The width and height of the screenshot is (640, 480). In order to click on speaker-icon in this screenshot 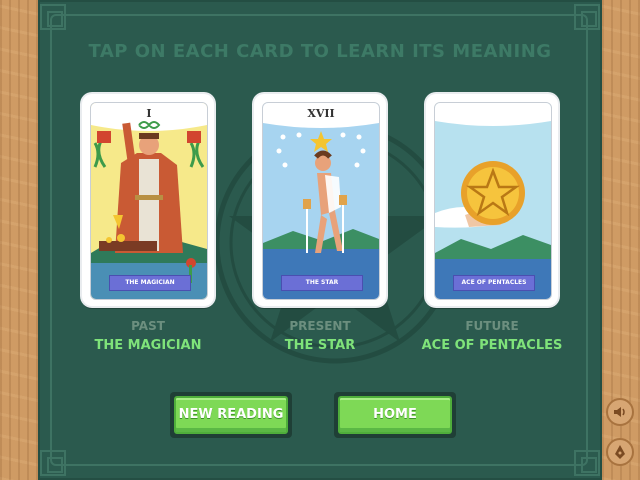, I will do `click(620, 412)`.